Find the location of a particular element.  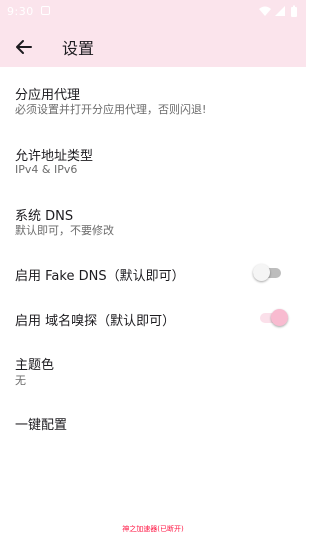

setting-theme-color: 主题色 无 is located at coordinates (153, 378).